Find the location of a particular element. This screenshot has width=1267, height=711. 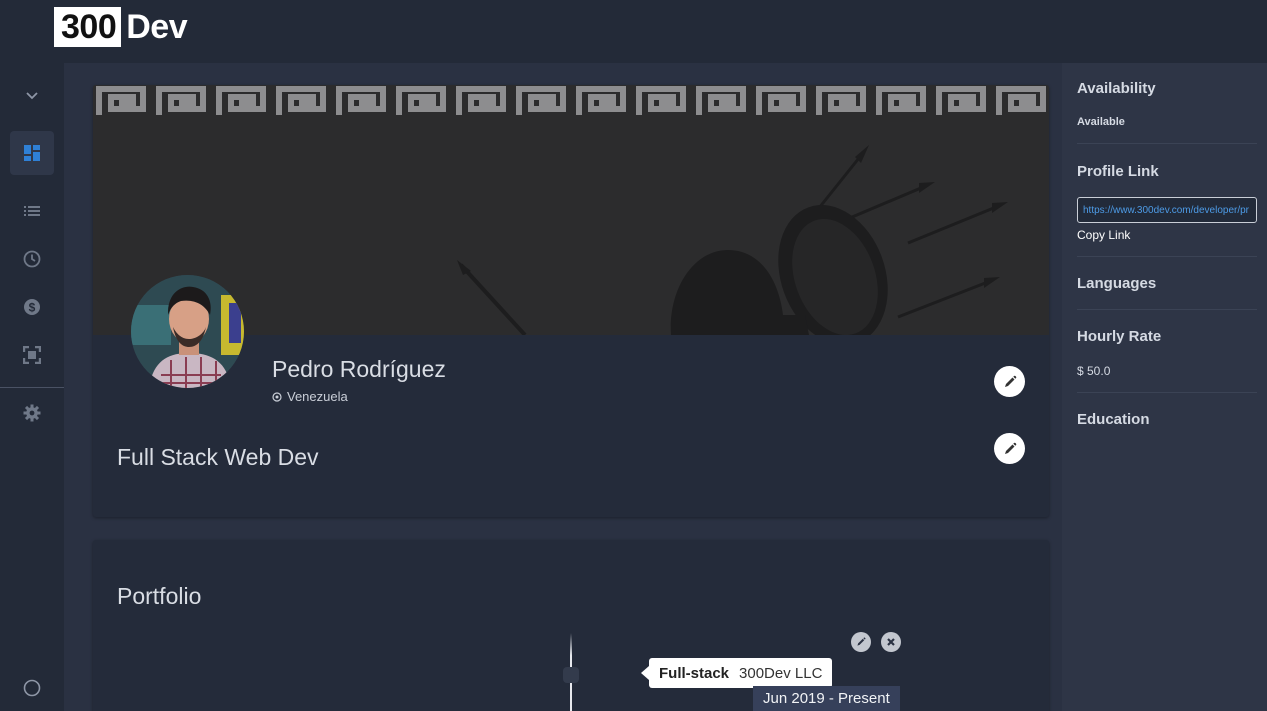

profile-location: Venezuela is located at coordinates (310, 396).